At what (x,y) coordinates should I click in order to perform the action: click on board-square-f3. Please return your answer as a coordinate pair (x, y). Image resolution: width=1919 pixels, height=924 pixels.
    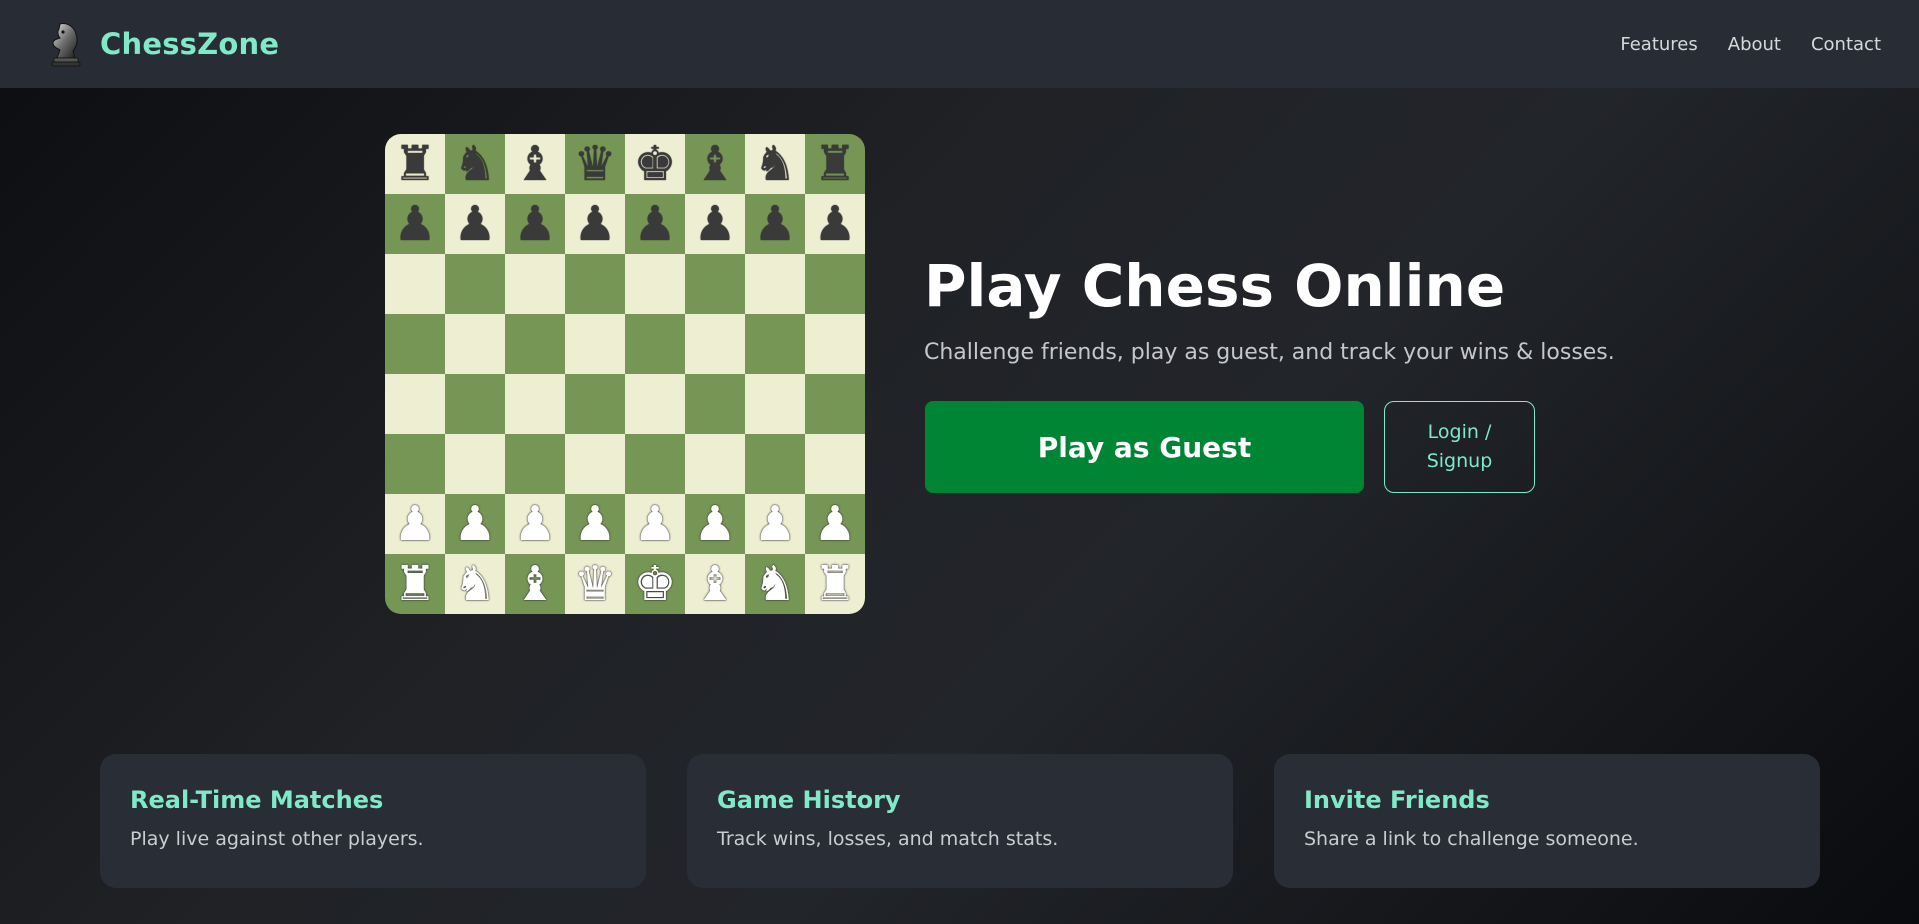
    Looking at the image, I should click on (715, 464).